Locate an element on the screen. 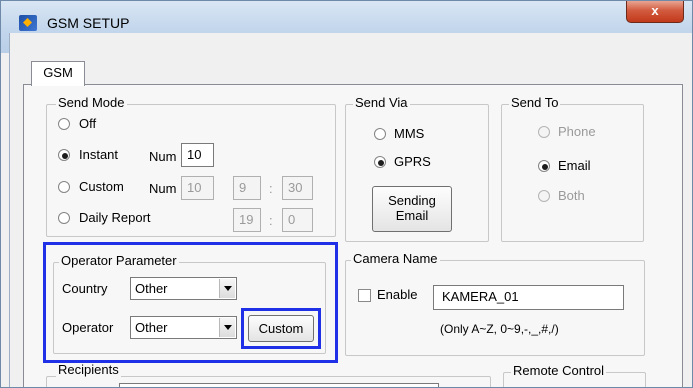 Image resolution: width=693 pixels, height=388 pixels. sending-email-button: Sending Email is located at coordinates (412, 209).